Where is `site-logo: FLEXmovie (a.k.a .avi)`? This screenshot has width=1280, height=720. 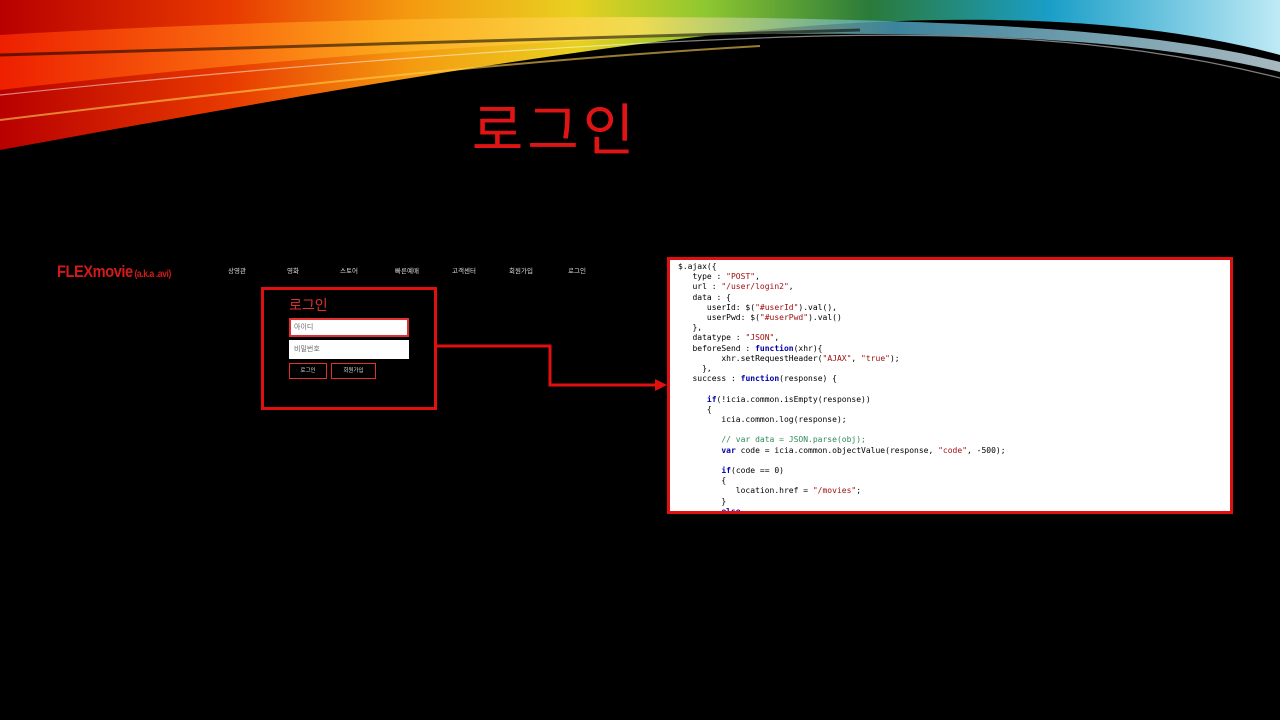 site-logo: FLEXmovie (a.k.a .avi) is located at coordinates (114, 272).